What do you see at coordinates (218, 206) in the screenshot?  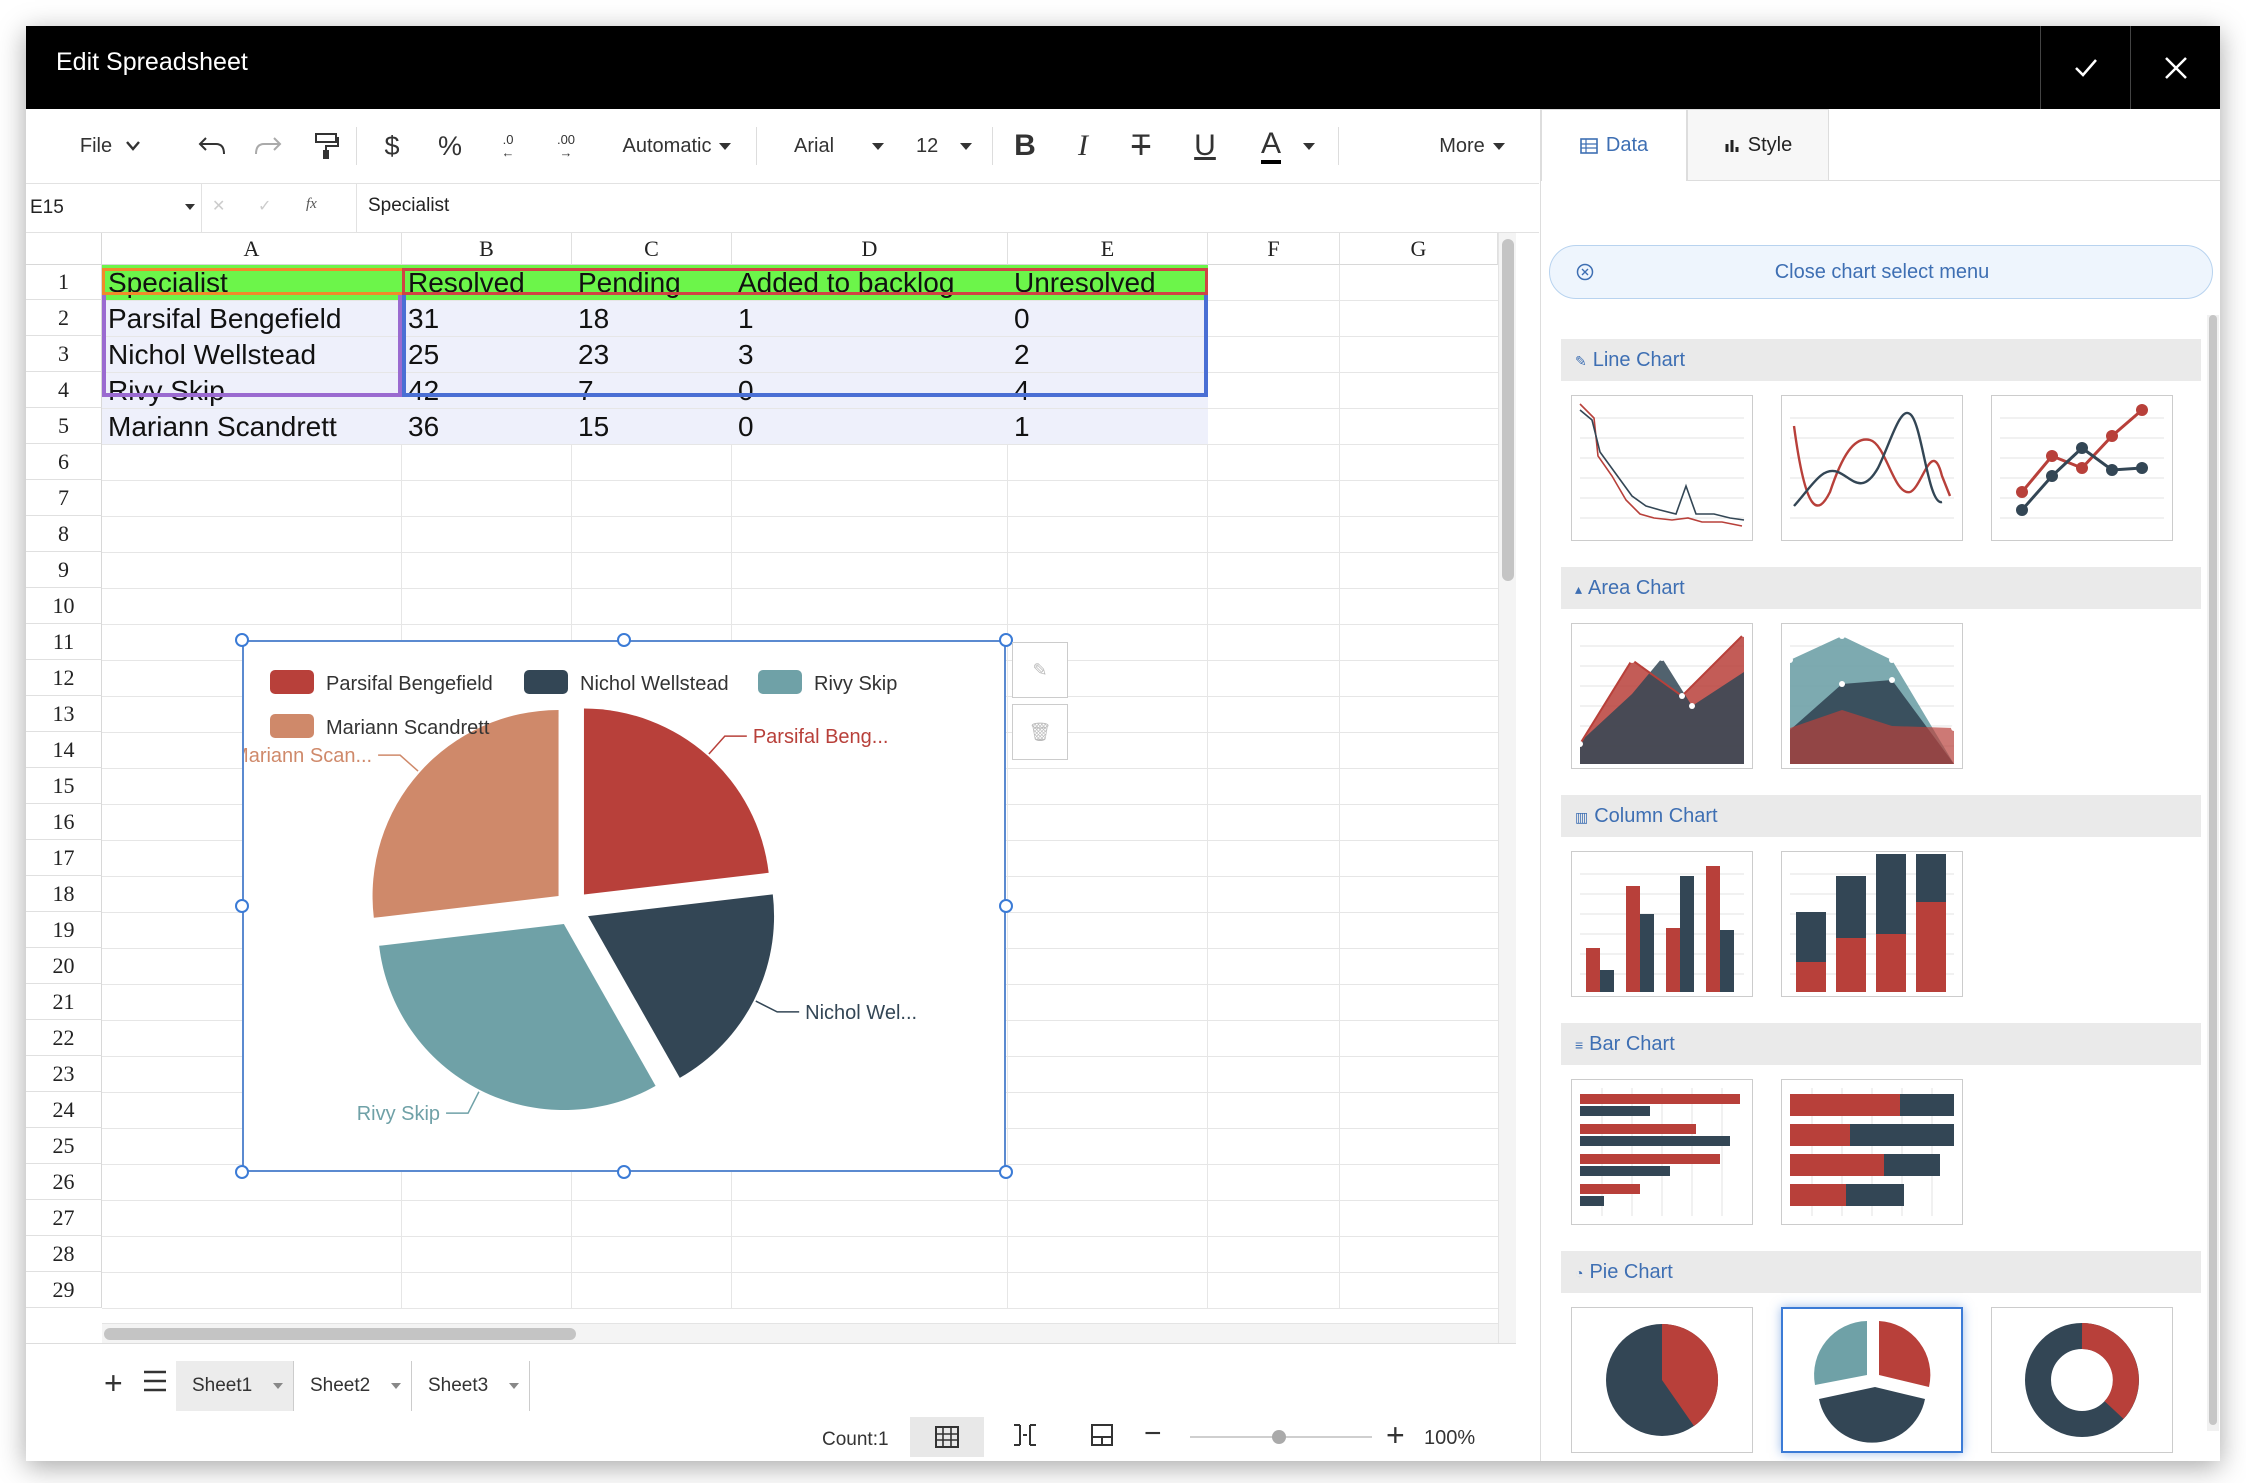 I see `cancel-edit-icon: ✕` at bounding box center [218, 206].